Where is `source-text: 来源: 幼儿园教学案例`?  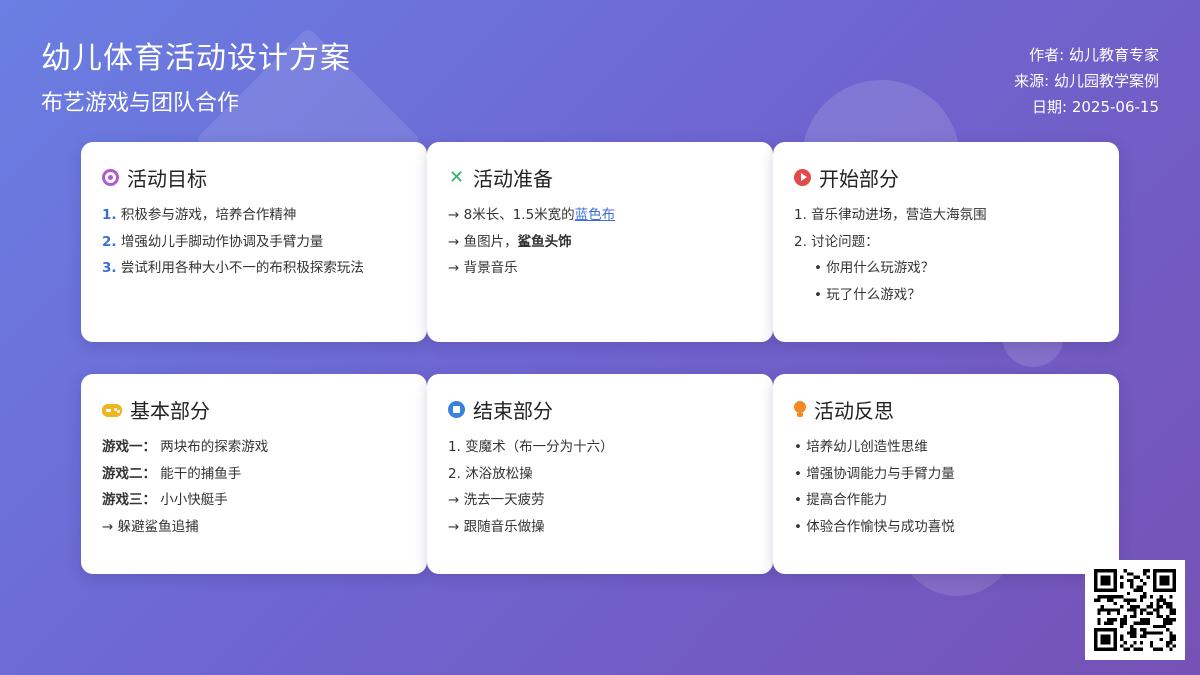 source-text: 来源: 幼儿园教学案例 is located at coordinates (1086, 81).